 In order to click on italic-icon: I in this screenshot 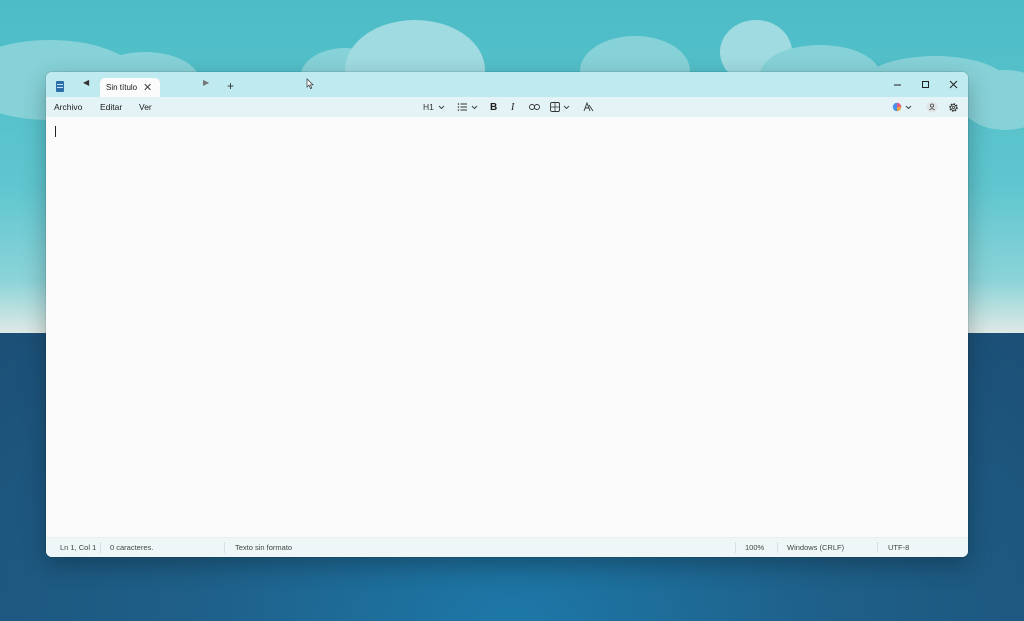, I will do `click(513, 107)`.